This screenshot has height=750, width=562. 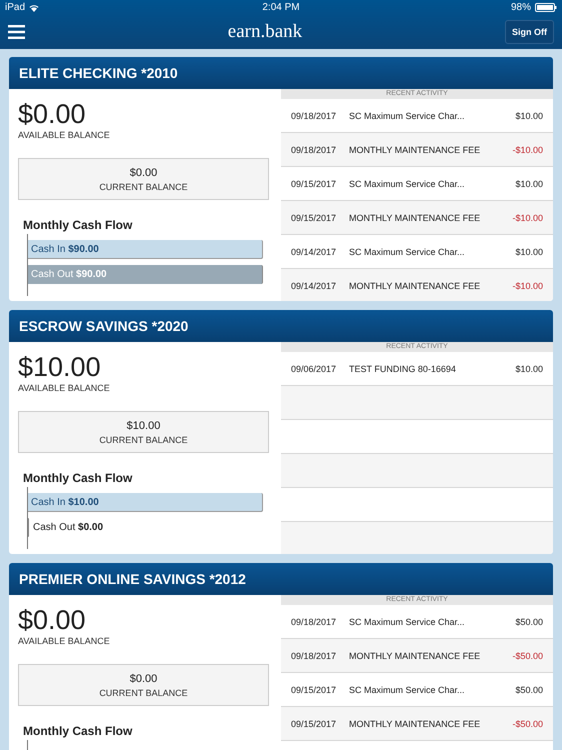 I want to click on cash-flow-label: Cash Out $0.00, so click(x=68, y=527).